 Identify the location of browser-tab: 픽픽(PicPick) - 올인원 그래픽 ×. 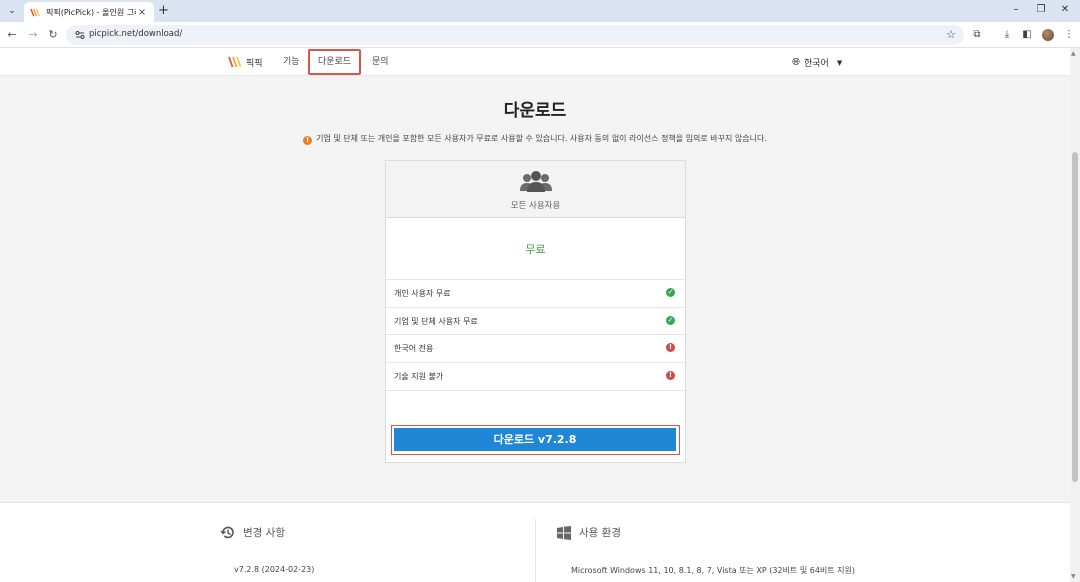
(89, 12).